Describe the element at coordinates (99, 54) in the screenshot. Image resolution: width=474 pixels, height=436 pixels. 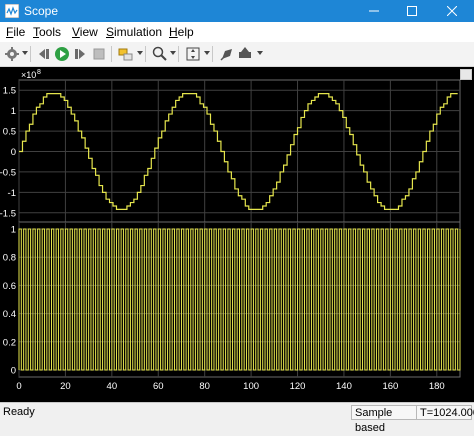
I see `stop-icon` at that location.